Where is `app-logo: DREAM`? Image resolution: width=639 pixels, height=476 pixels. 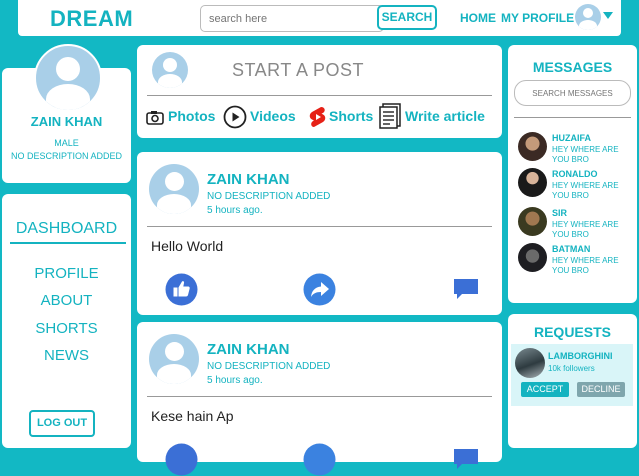 app-logo: DREAM is located at coordinates (91, 19).